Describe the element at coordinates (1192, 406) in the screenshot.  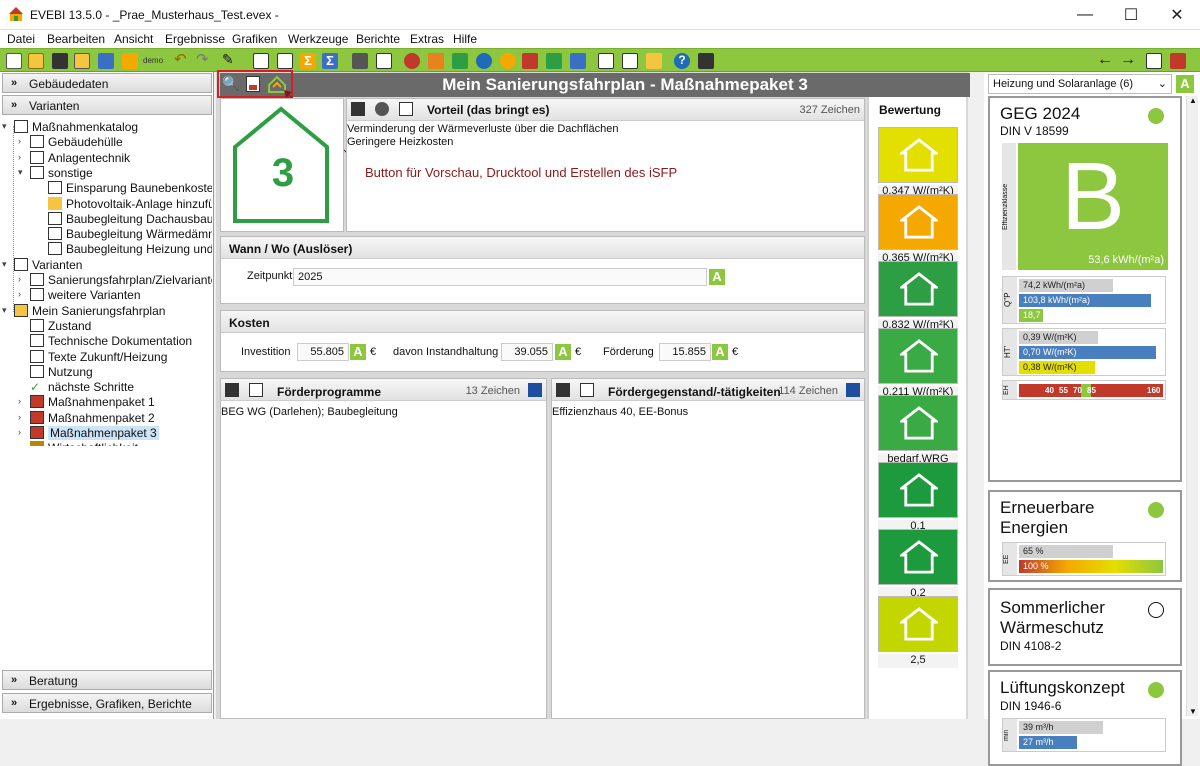
I see `right-scrollbar: ▲ ▼` at that location.